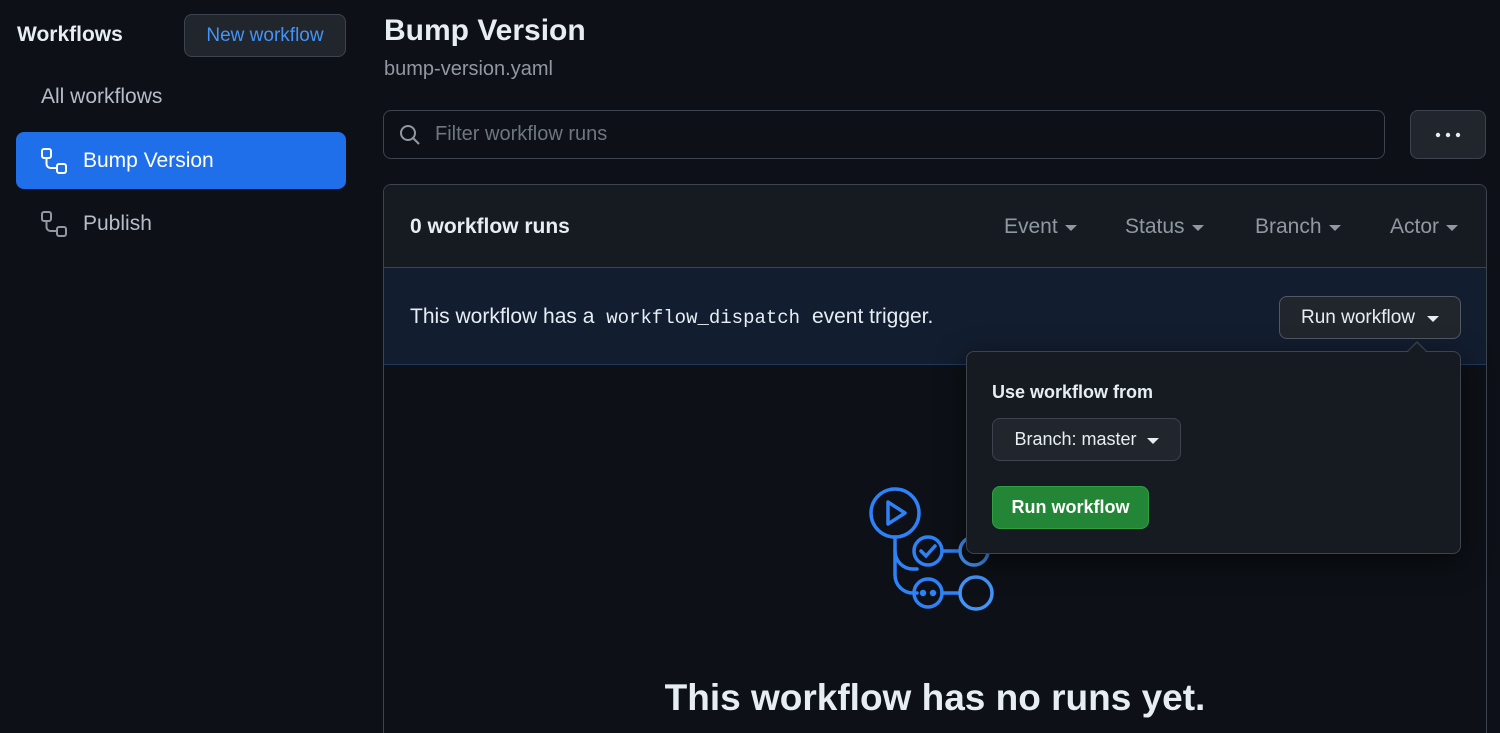  Describe the element at coordinates (1415, 226) in the screenshot. I see `filter-label: Actor` at that location.